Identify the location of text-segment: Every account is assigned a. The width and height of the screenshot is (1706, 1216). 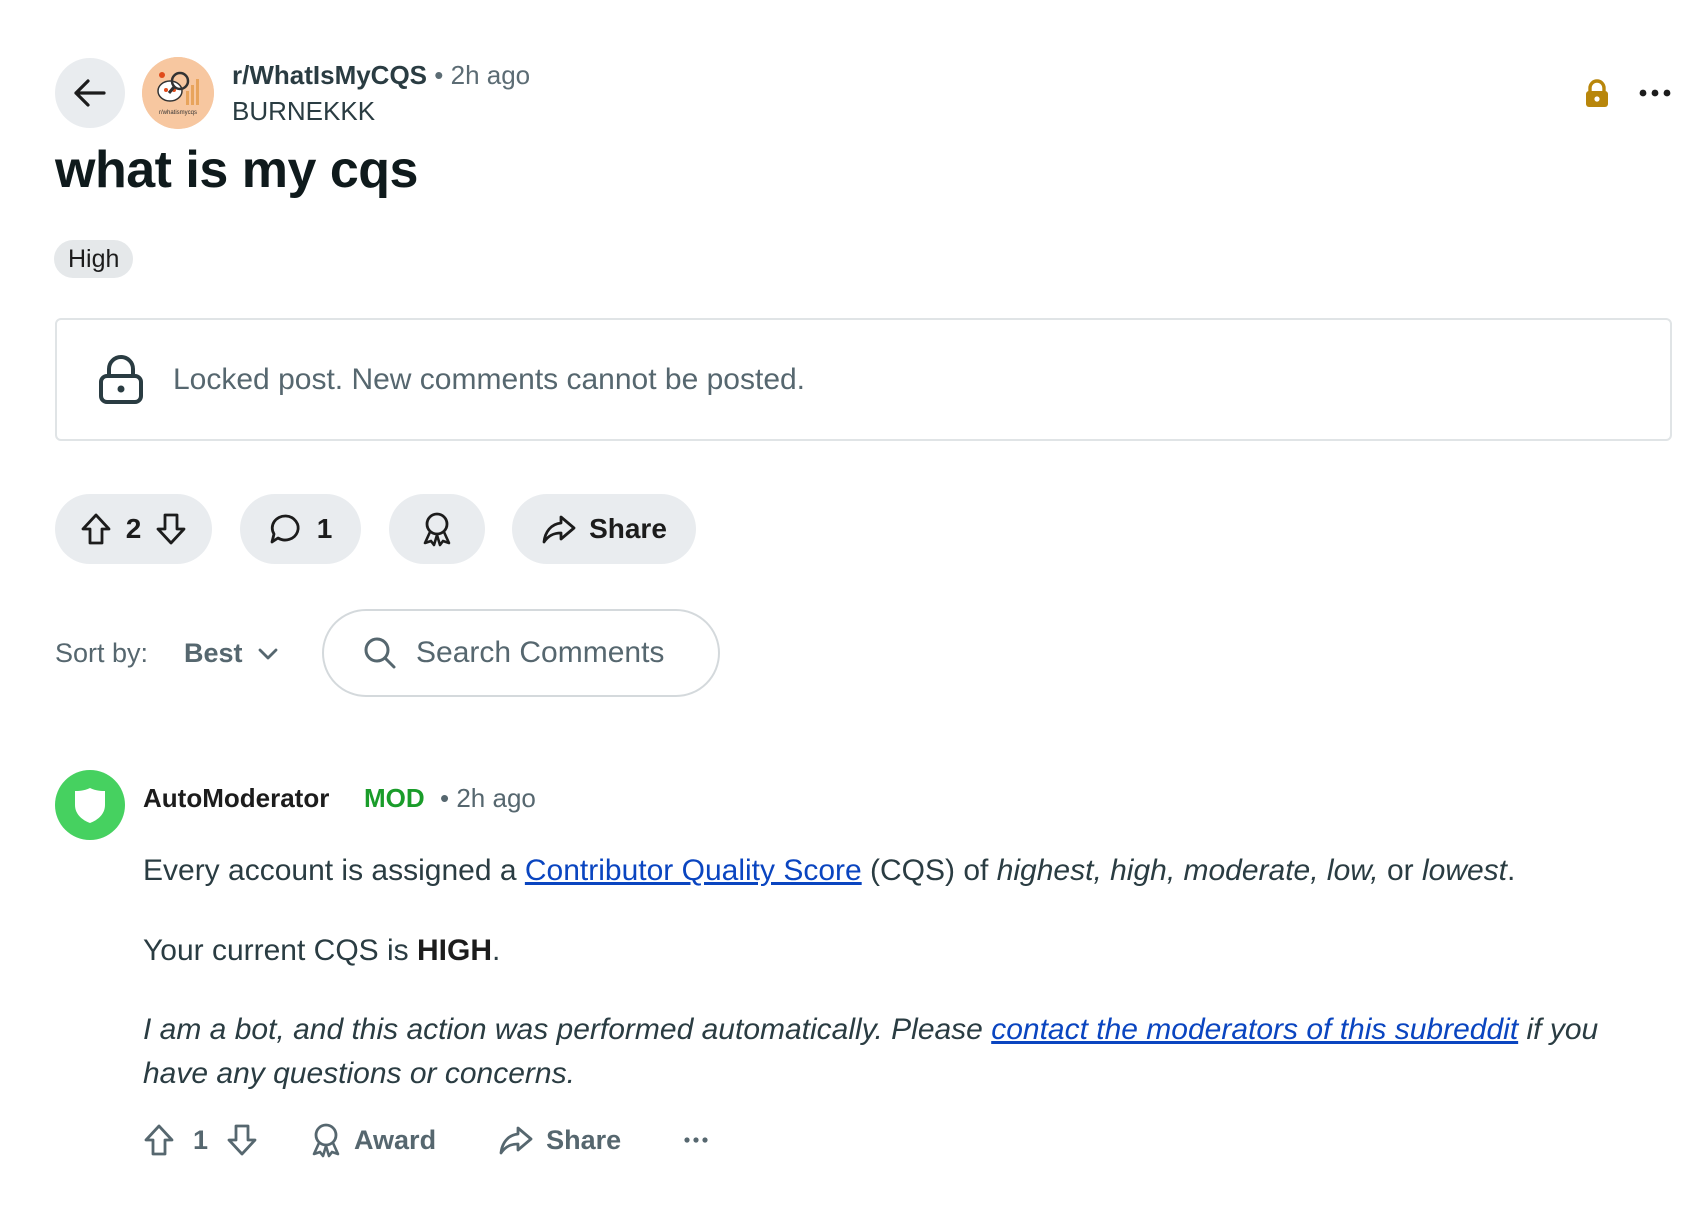
(334, 870).